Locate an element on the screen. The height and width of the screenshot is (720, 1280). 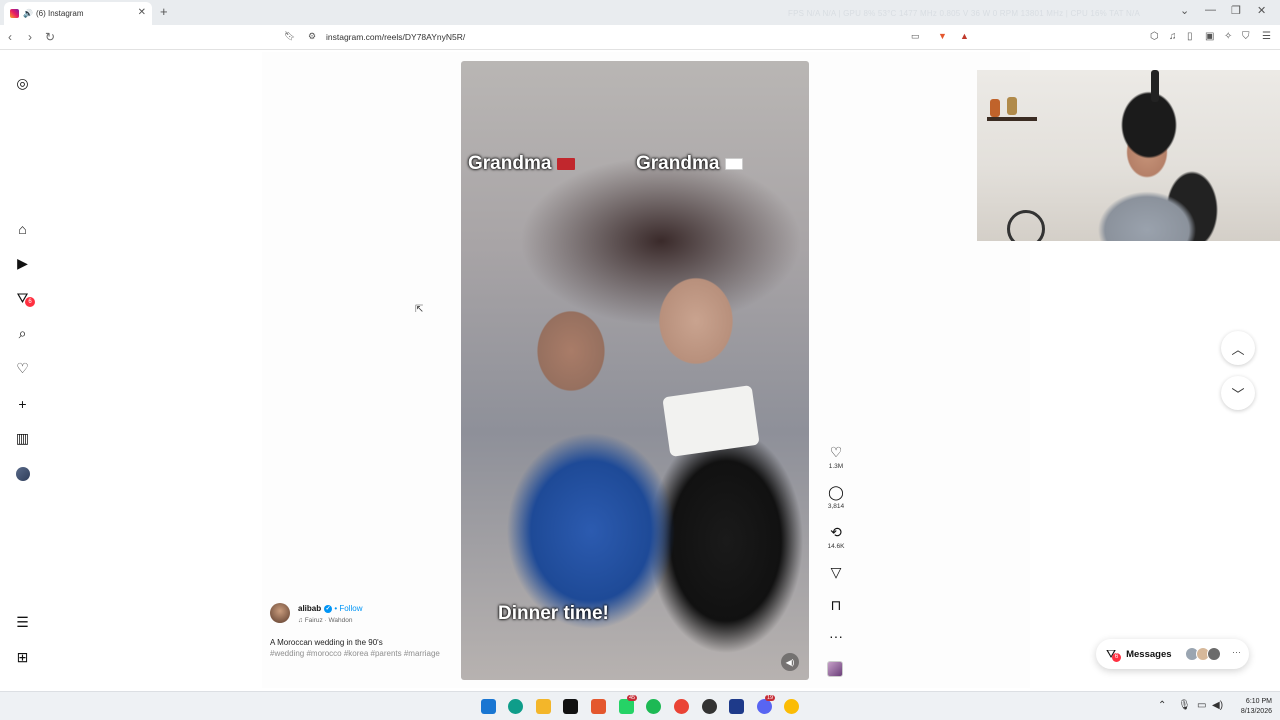
whatsapp-badge: 45 is located at coordinates (632, 698).